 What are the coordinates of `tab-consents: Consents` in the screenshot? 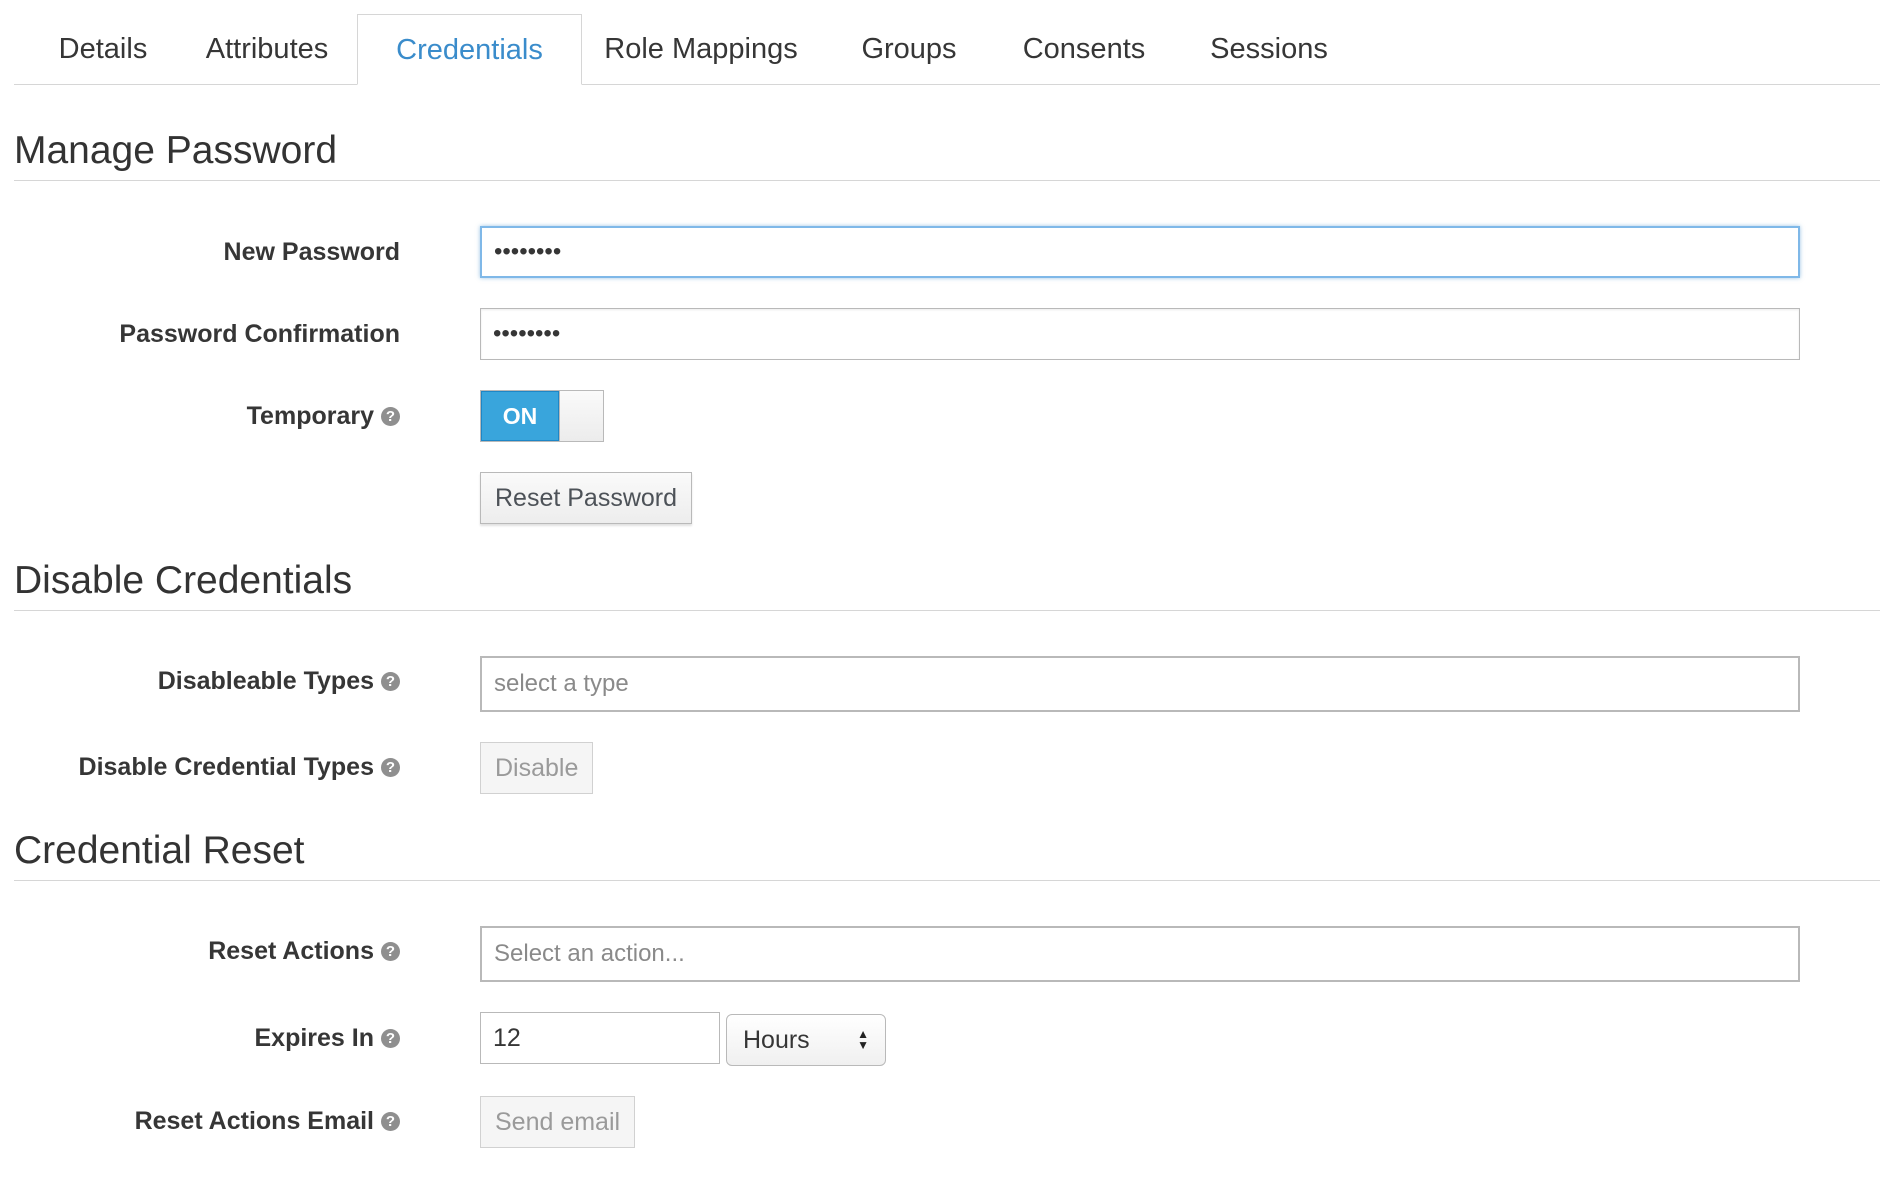 It's located at (1084, 49).